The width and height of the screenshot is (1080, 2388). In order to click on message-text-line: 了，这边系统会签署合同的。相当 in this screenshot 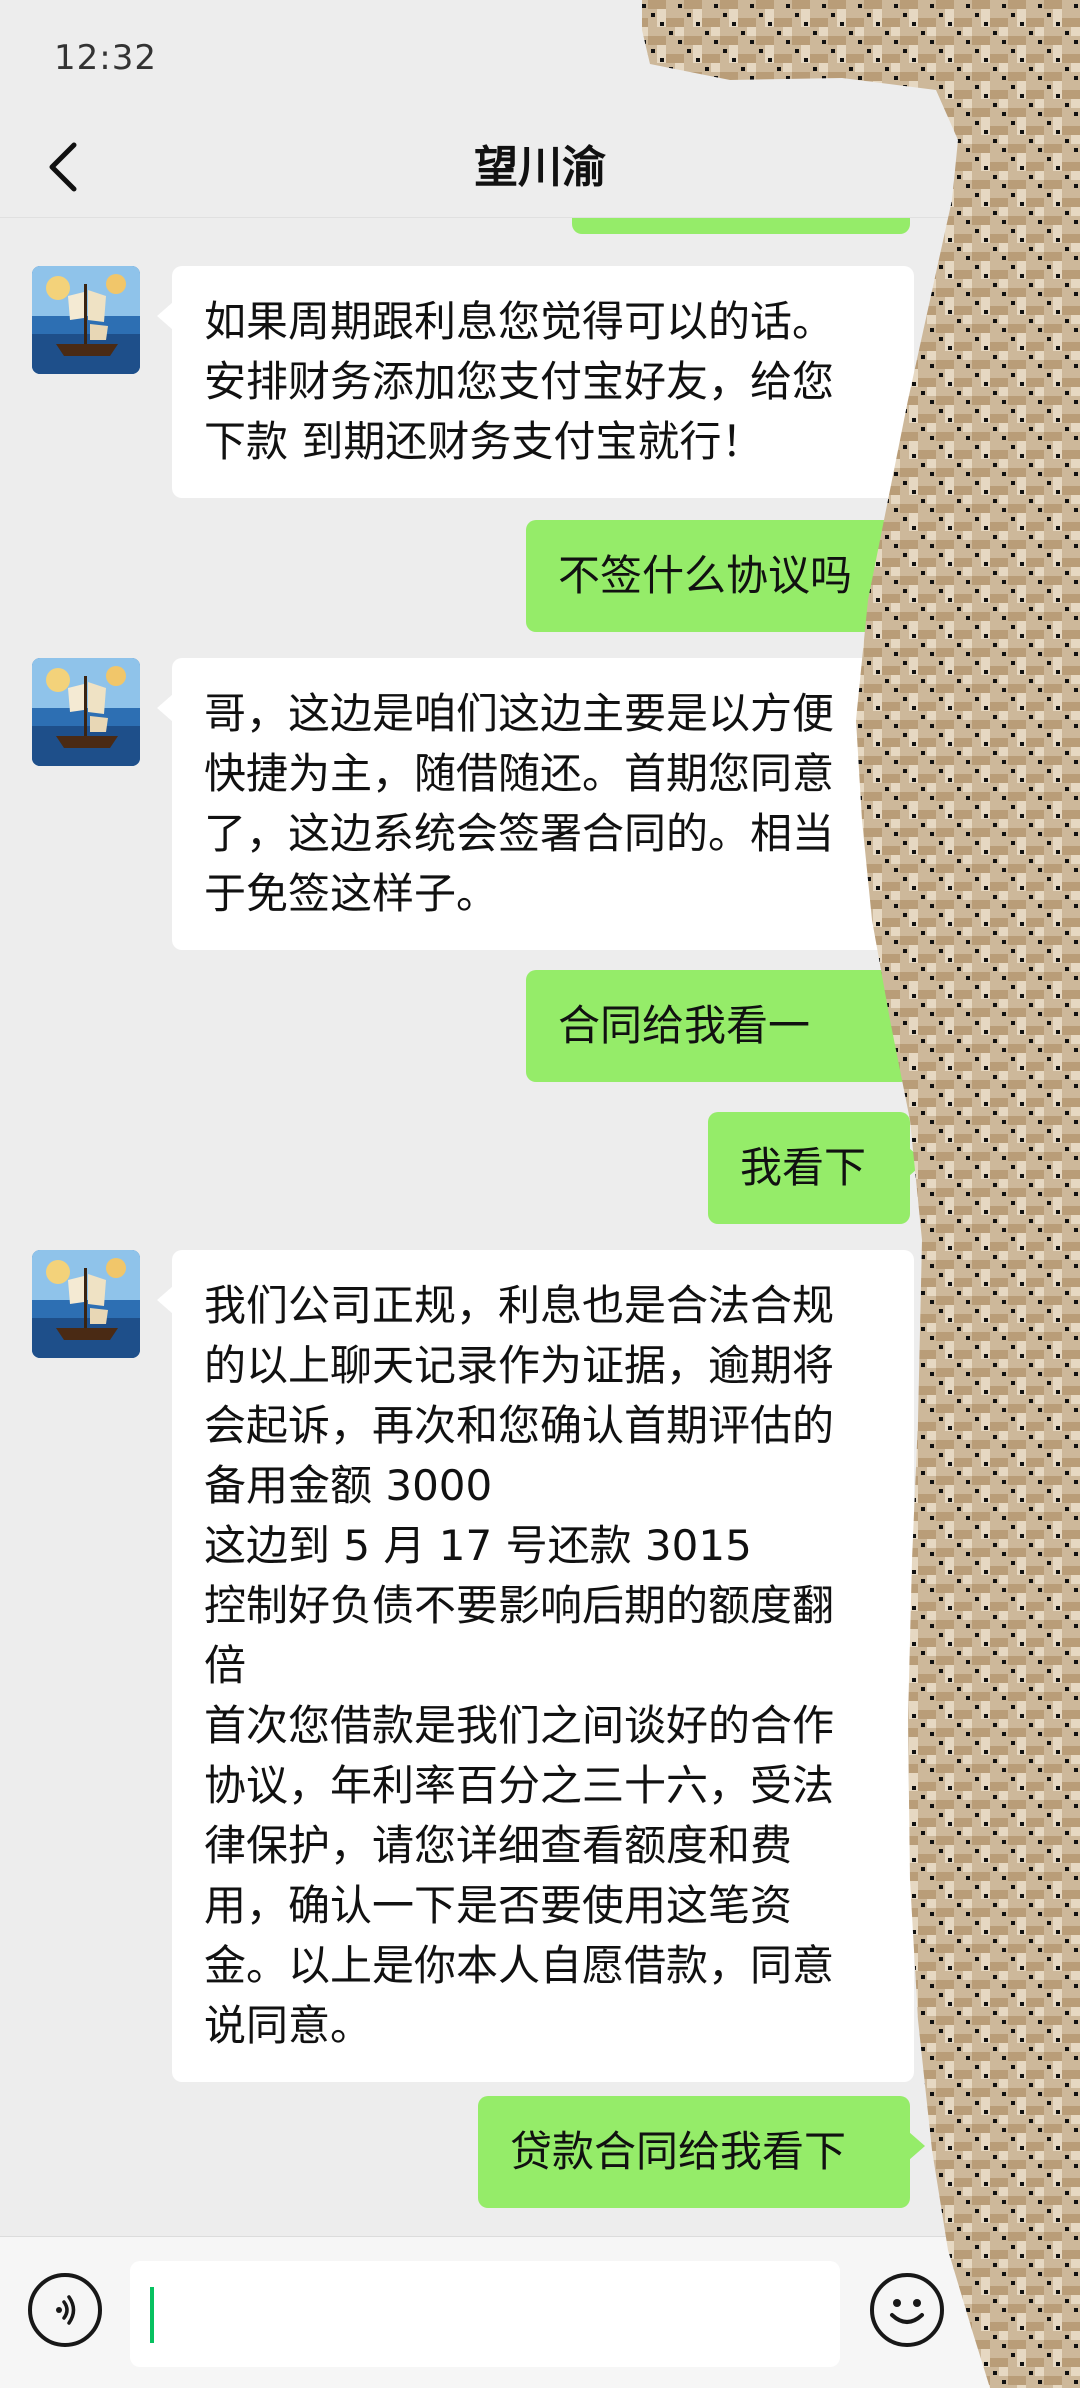, I will do `click(519, 833)`.